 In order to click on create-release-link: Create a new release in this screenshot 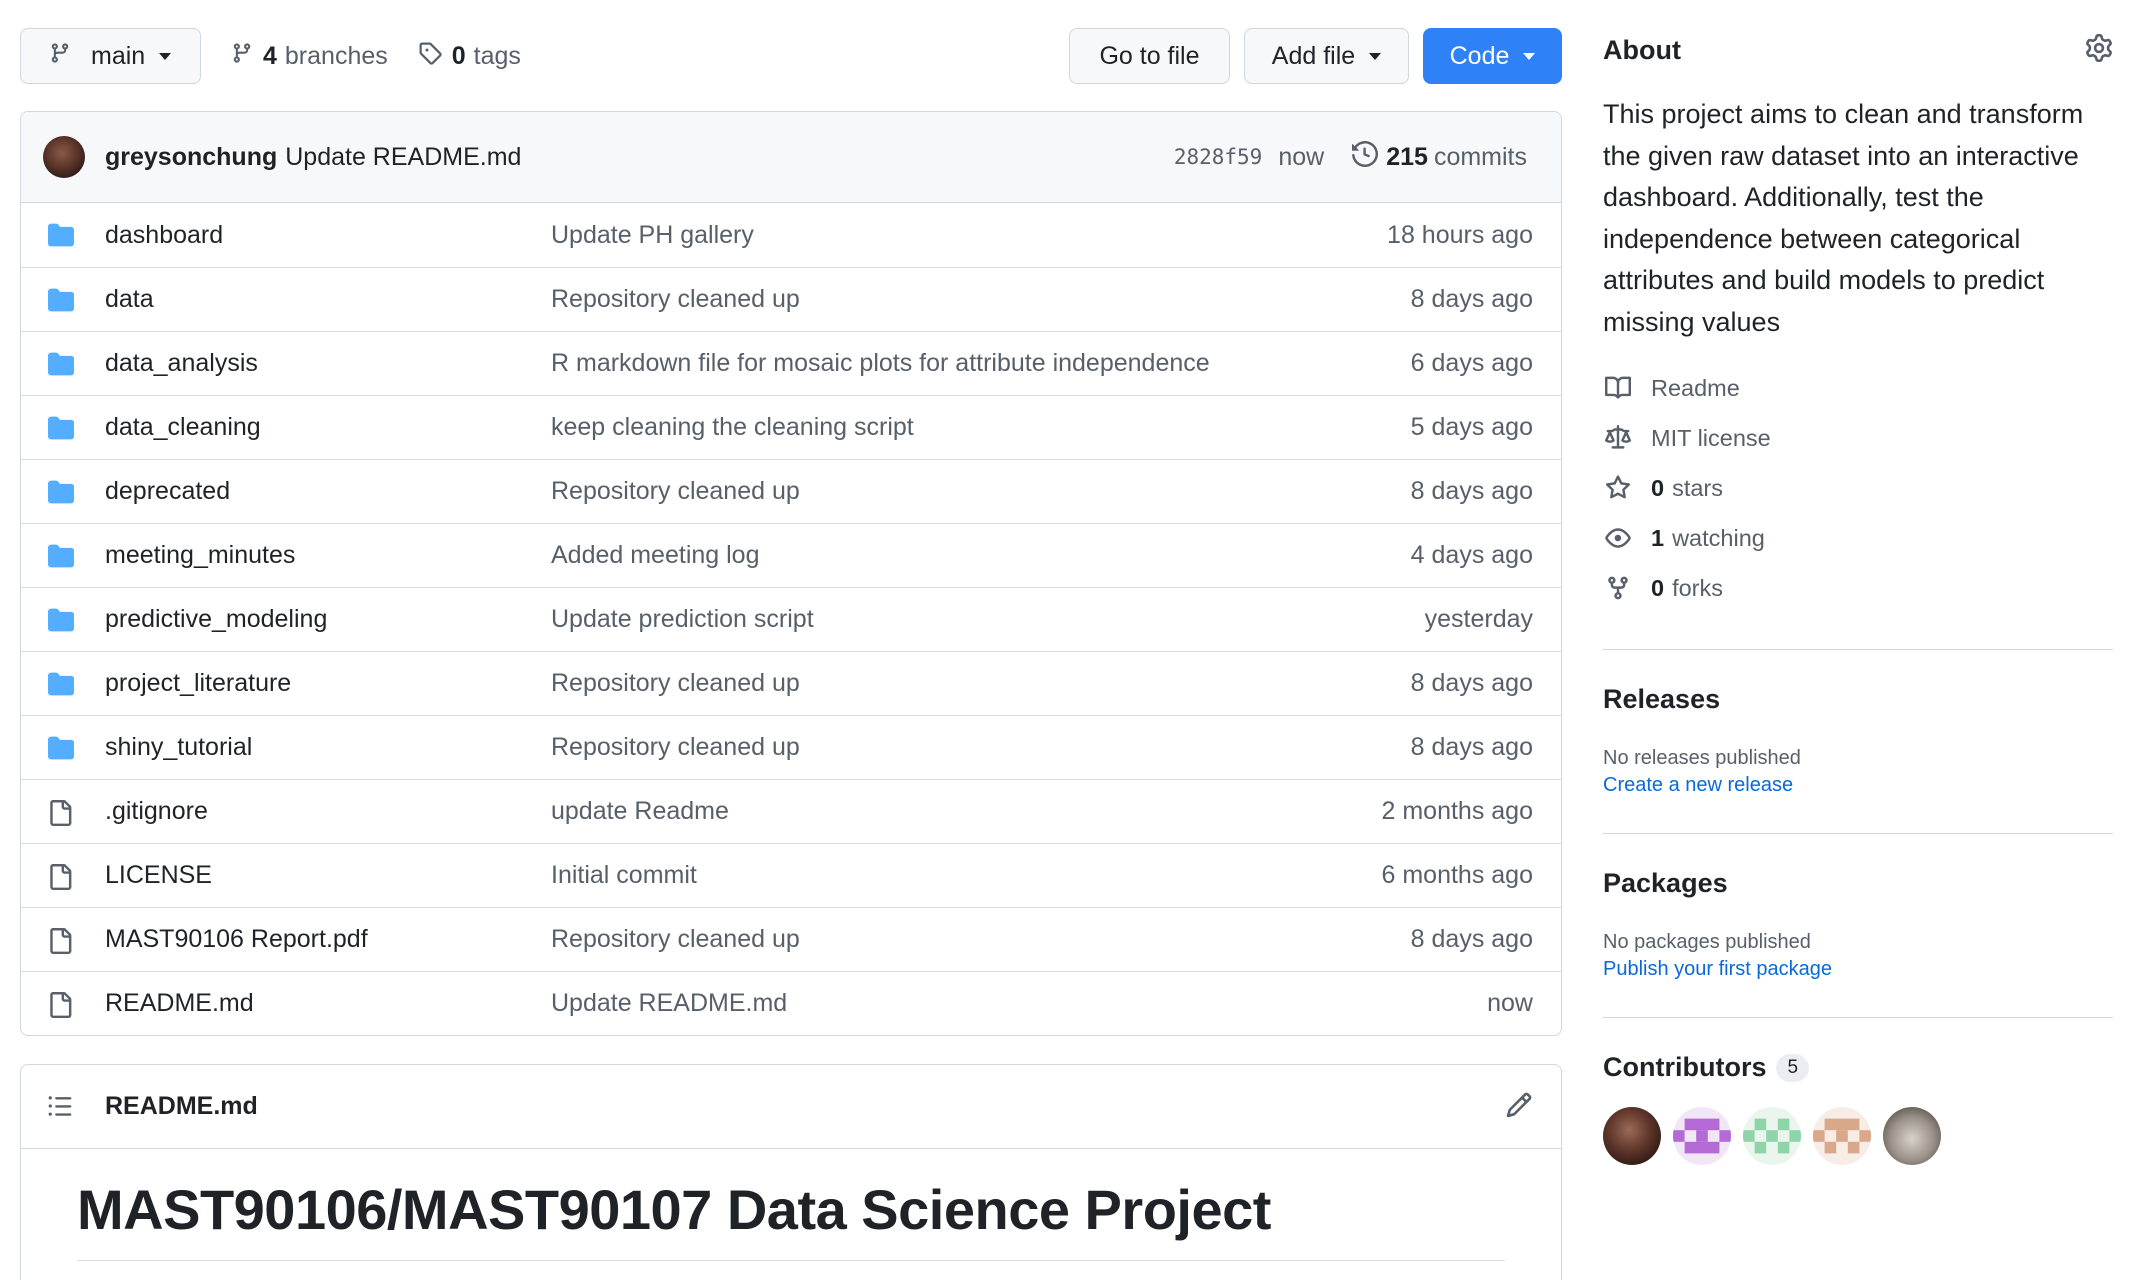, I will do `click(1858, 785)`.